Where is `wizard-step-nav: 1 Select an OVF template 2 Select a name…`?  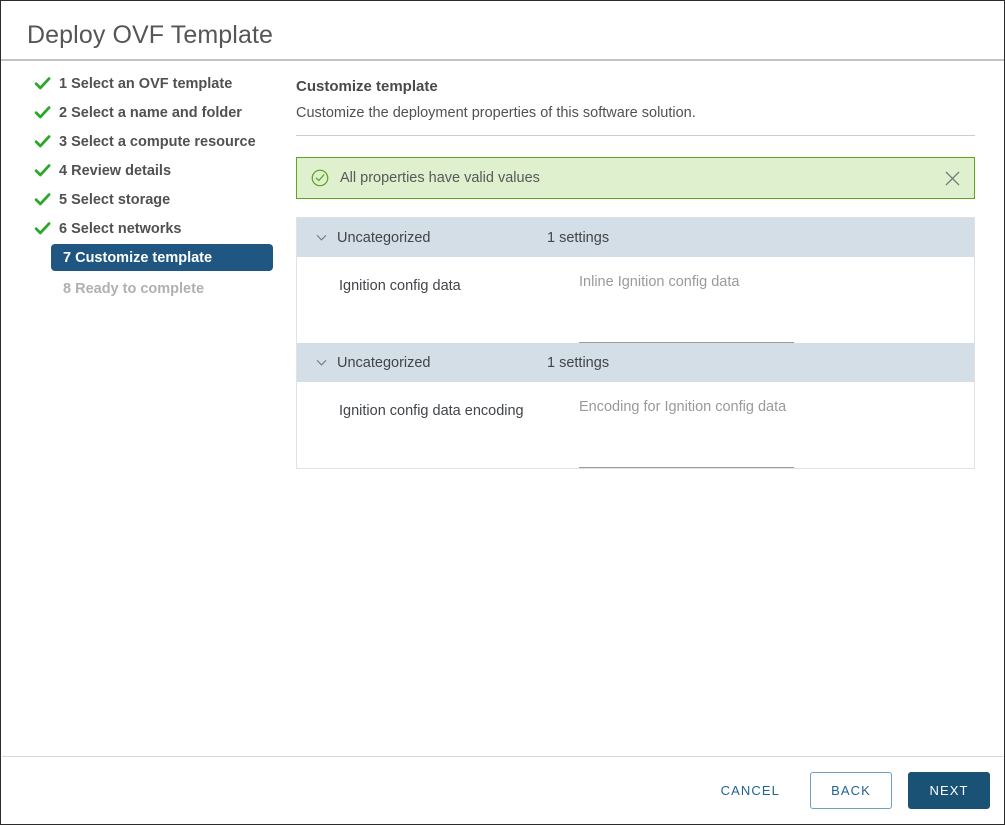 wizard-step-nav: 1 Select an OVF template 2 Select a name… is located at coordinates (143, 186).